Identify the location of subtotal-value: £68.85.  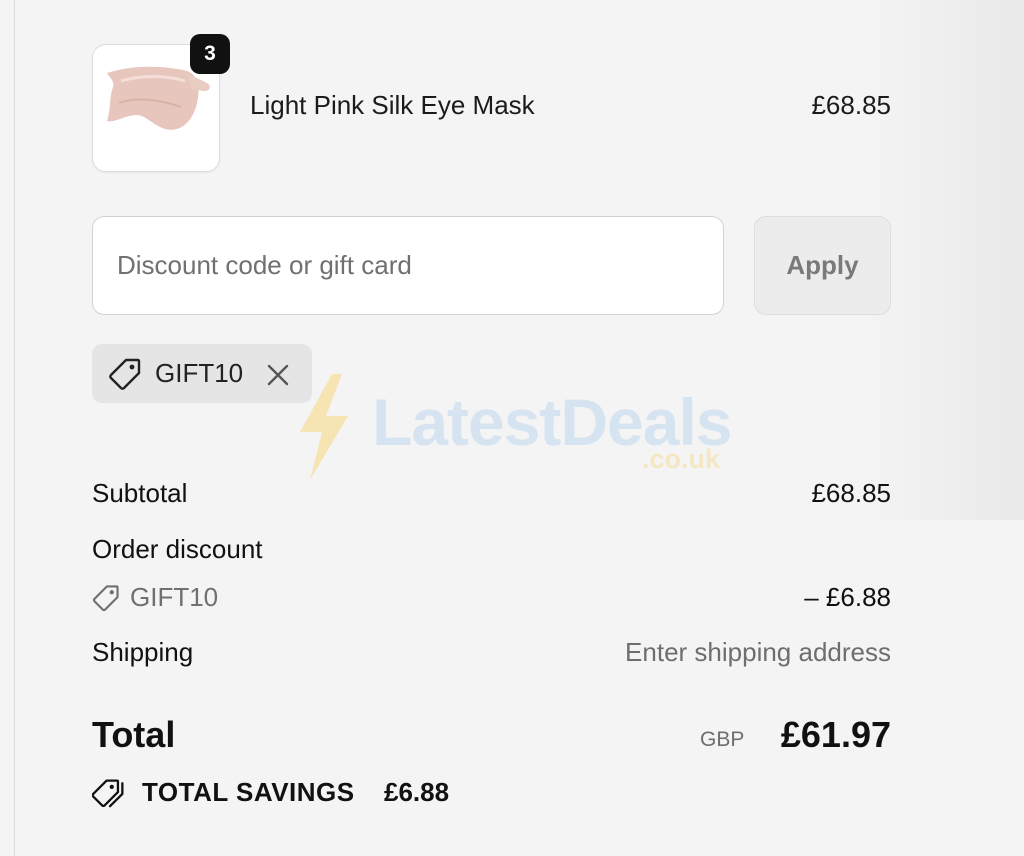
(851, 493).